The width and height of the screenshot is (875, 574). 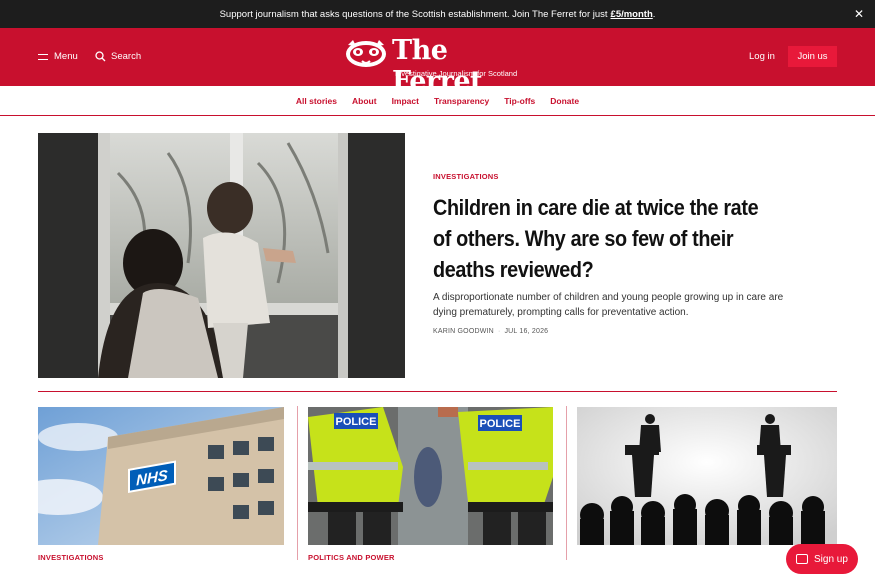 I want to click on card-image-nhs: NHS, so click(x=161, y=476).